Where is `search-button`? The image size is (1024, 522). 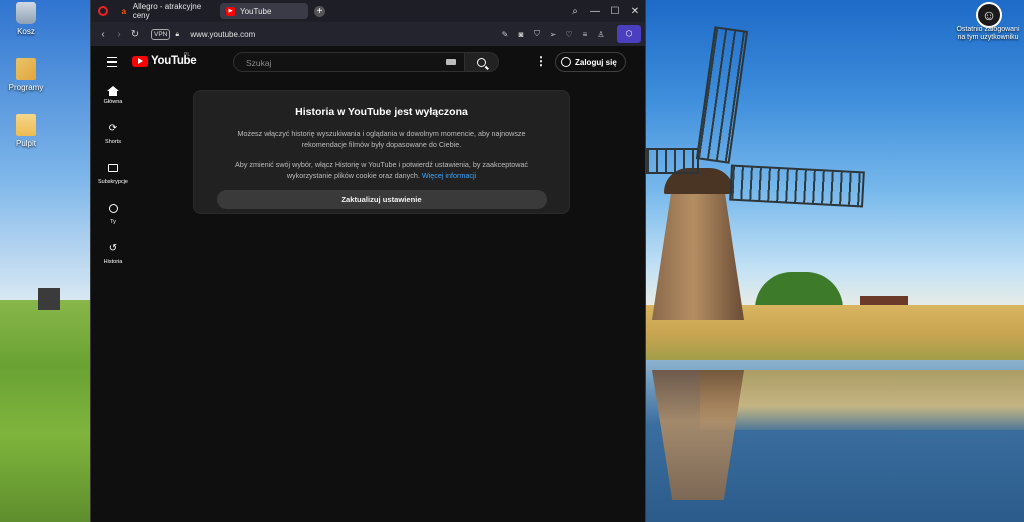 search-button is located at coordinates (482, 62).